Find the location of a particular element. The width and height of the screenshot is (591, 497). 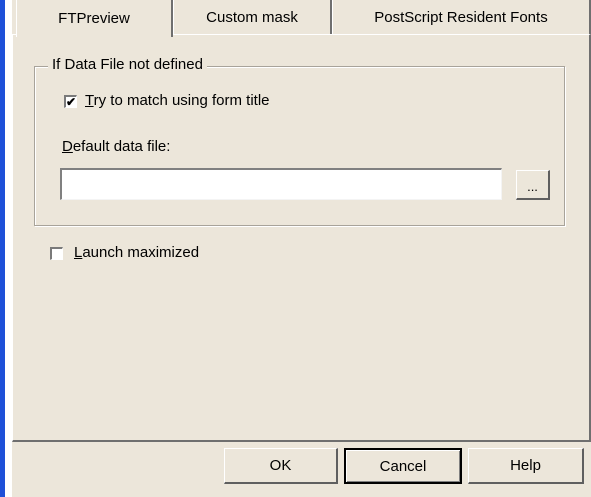

default-data-file-label: Default data file: is located at coordinates (116, 146).